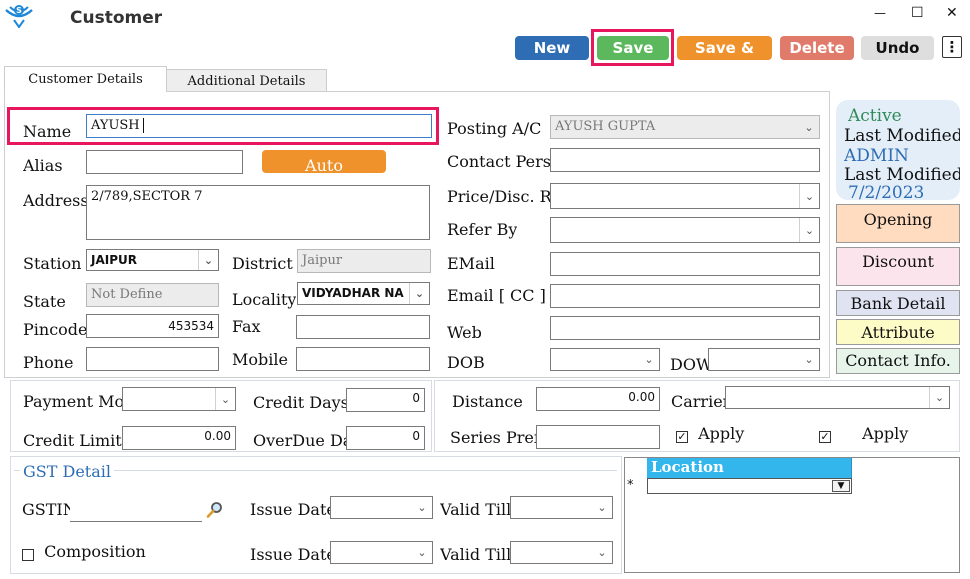  What do you see at coordinates (179, 399) in the screenshot?
I see `payment-mode-select: ⌄` at bounding box center [179, 399].